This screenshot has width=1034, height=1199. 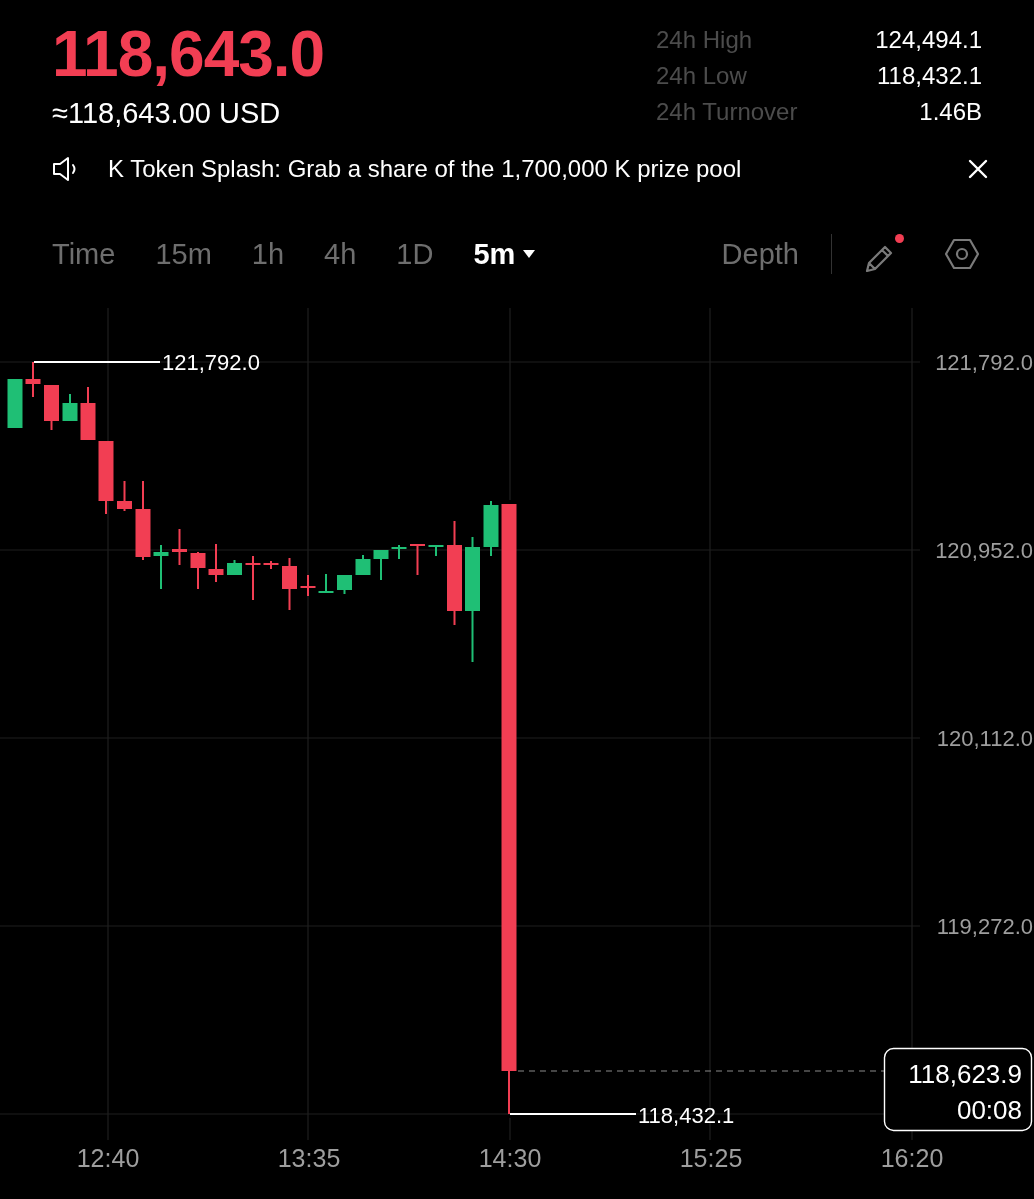 I want to click on stat-value: 1.46B, so click(x=950, y=112).